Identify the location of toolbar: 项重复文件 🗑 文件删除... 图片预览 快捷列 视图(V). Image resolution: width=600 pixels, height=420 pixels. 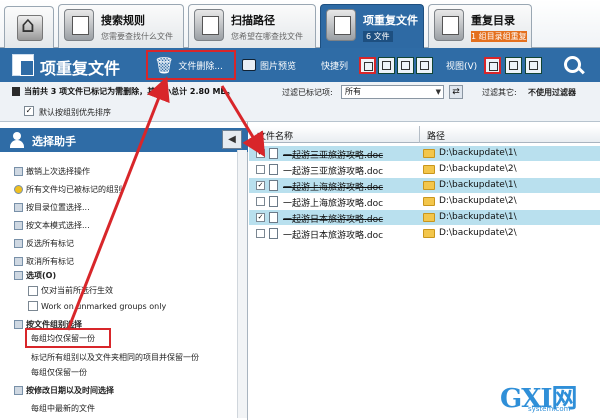
(300, 65).